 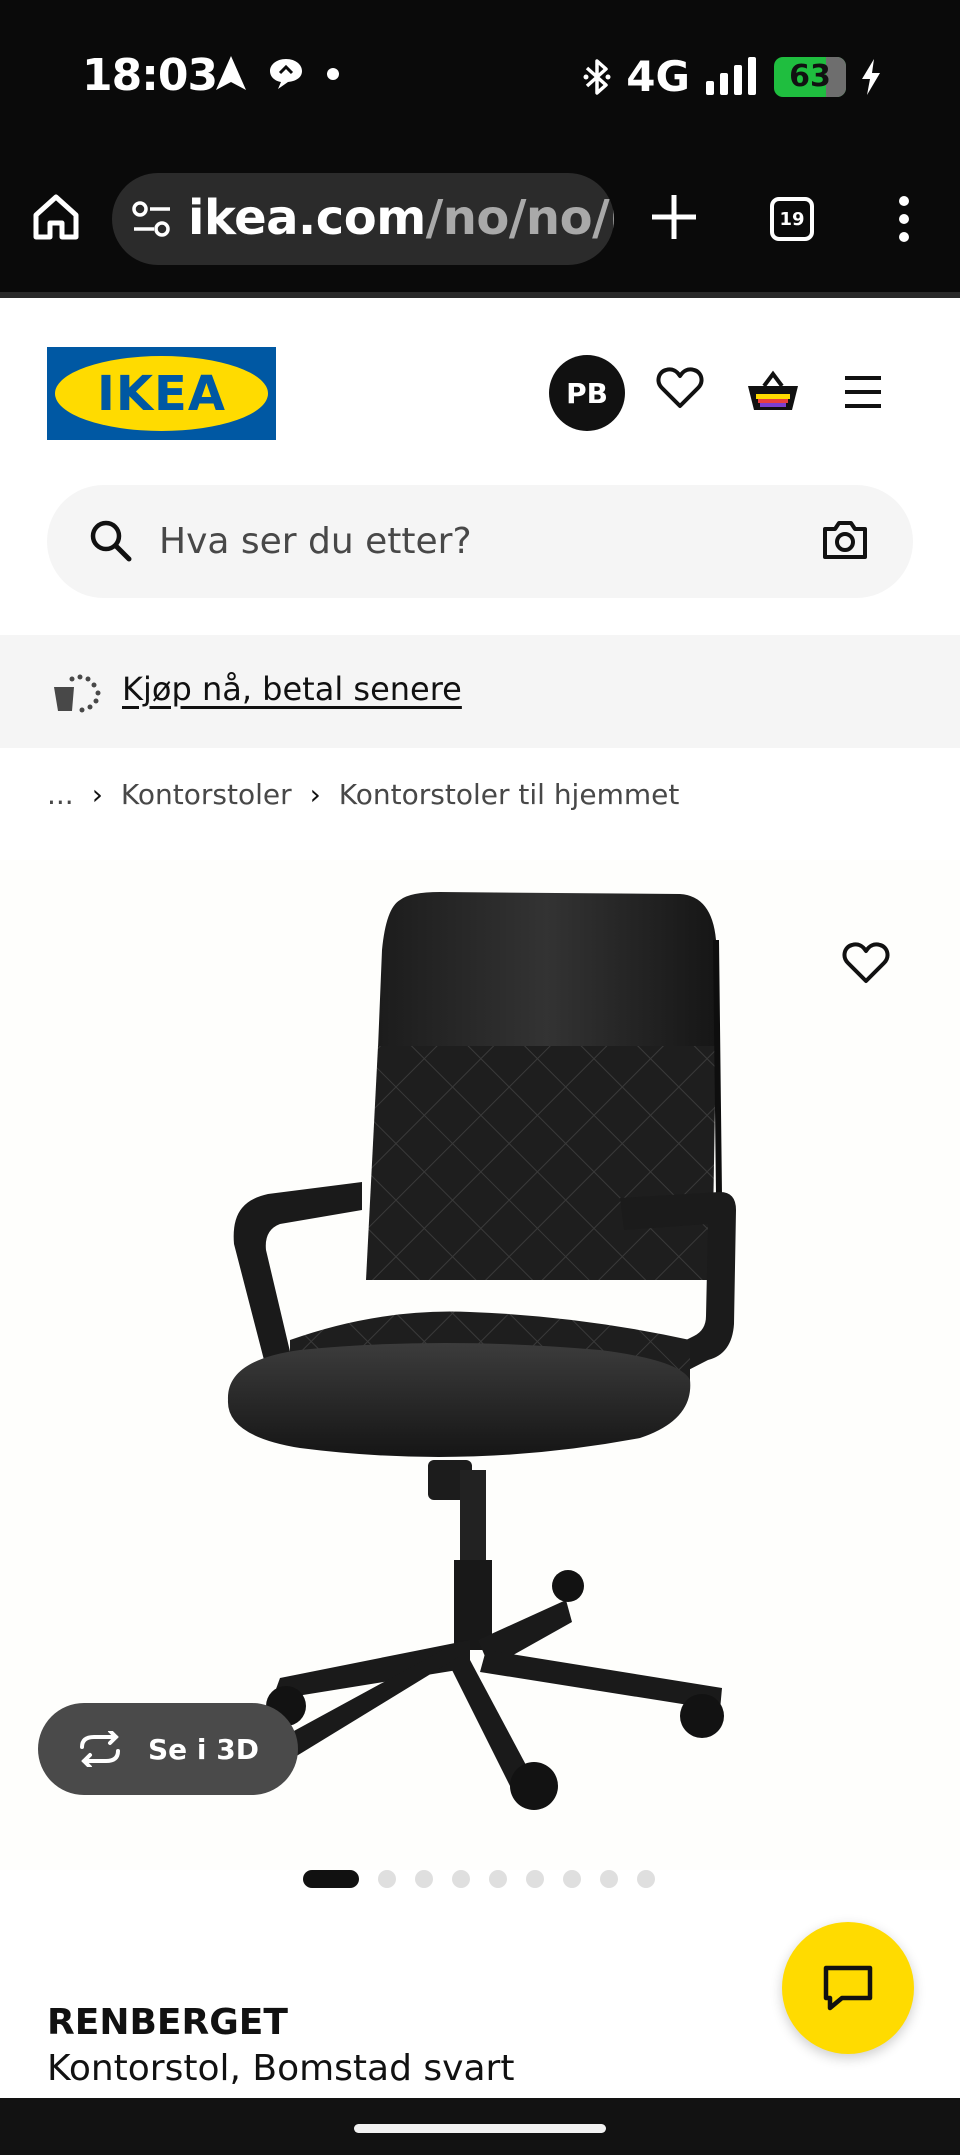 I want to click on status-bar: 18:03 4G 63, so click(x=480, y=77).